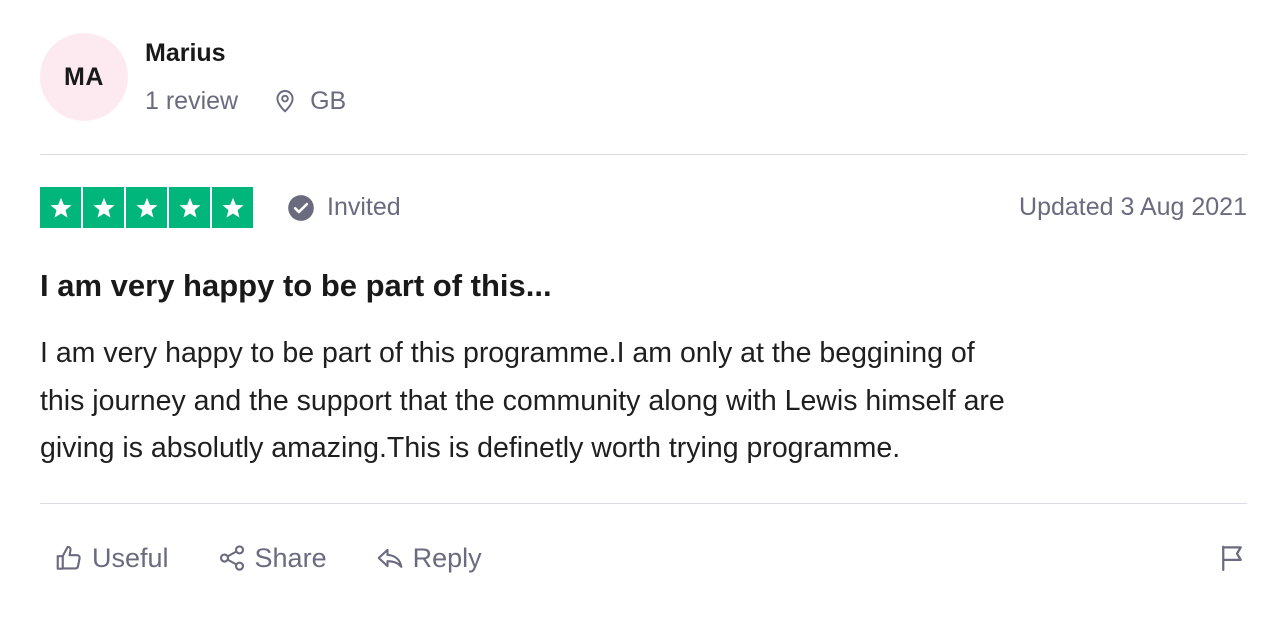  What do you see at coordinates (650, 558) in the screenshot?
I see `review-actions: Useful Share Reply` at bounding box center [650, 558].